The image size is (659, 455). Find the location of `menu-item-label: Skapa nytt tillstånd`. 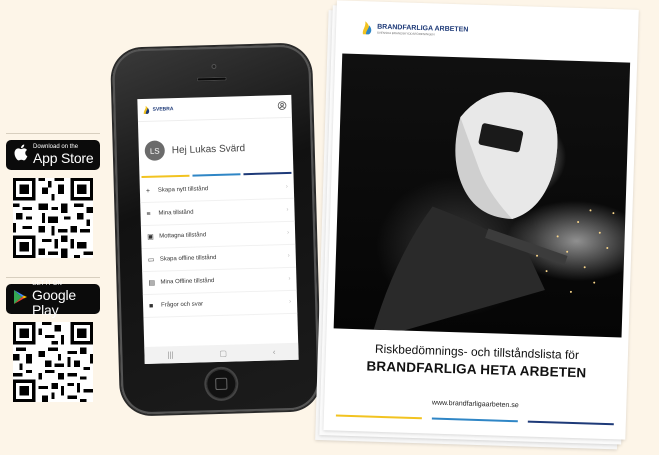

menu-item-label: Skapa nytt tillstånd is located at coordinates (183, 190).